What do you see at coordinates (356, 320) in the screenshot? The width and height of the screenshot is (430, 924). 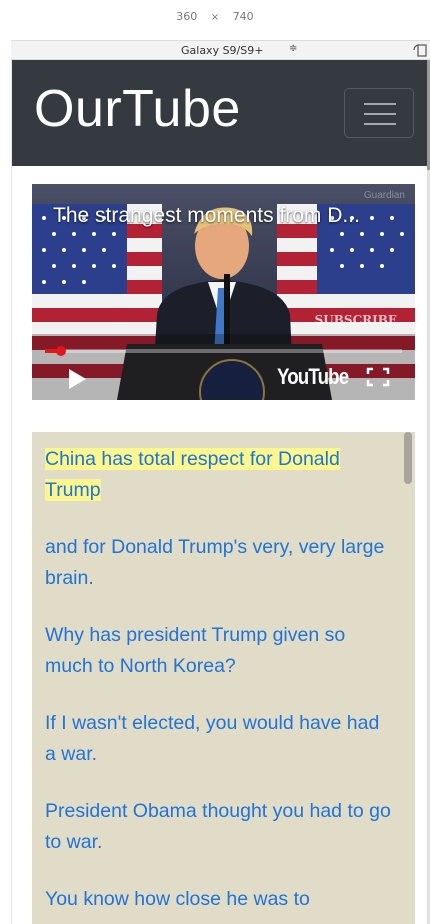 I see `subscribe-watermark: SUBSCRIBE` at bounding box center [356, 320].